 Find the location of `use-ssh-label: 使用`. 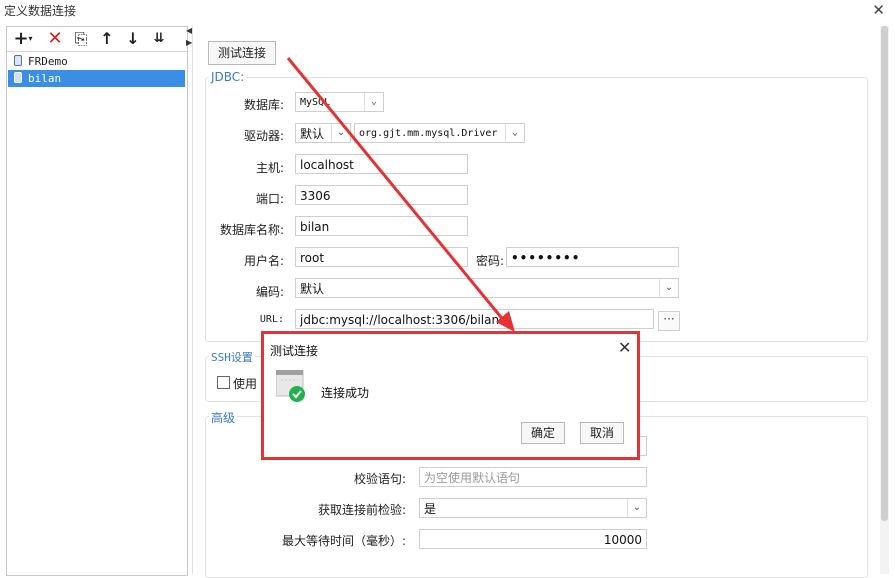

use-ssh-label: 使用 is located at coordinates (245, 384).